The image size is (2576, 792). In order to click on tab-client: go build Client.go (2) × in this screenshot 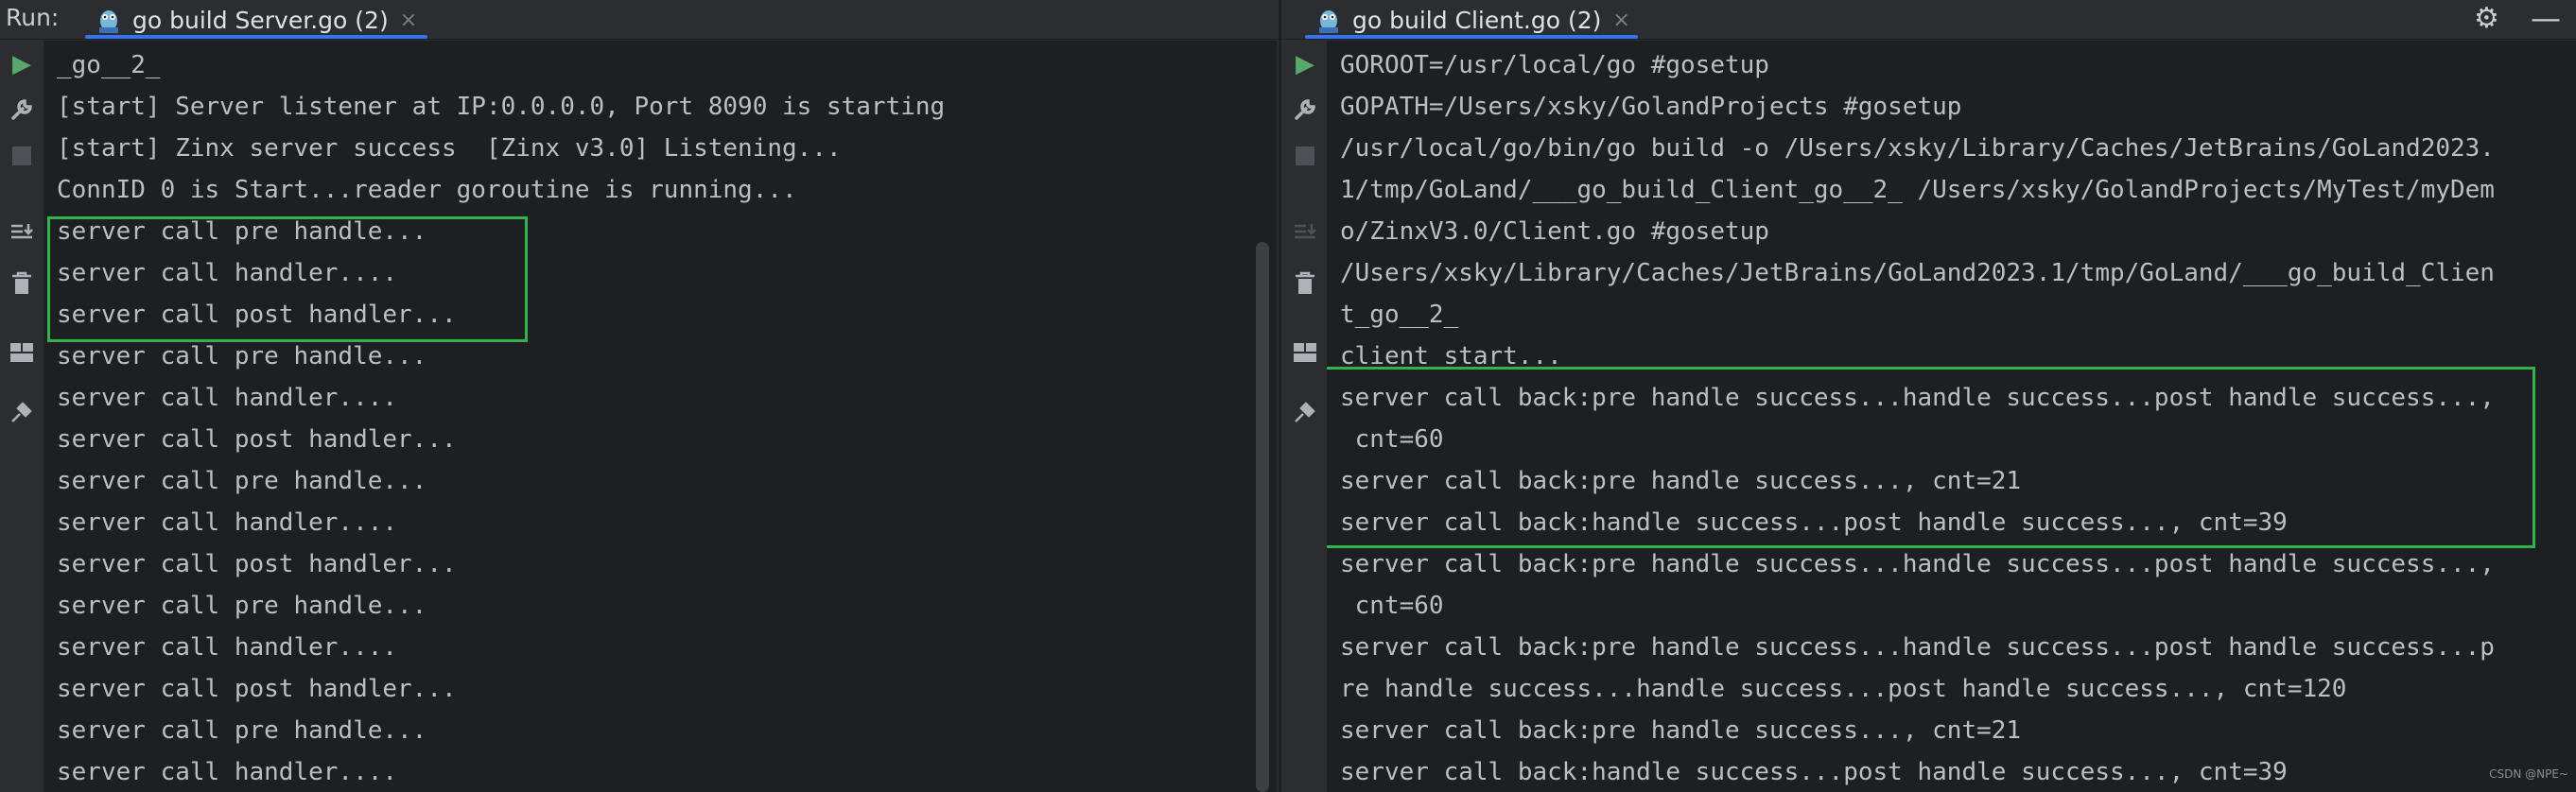, I will do `click(1473, 20)`.